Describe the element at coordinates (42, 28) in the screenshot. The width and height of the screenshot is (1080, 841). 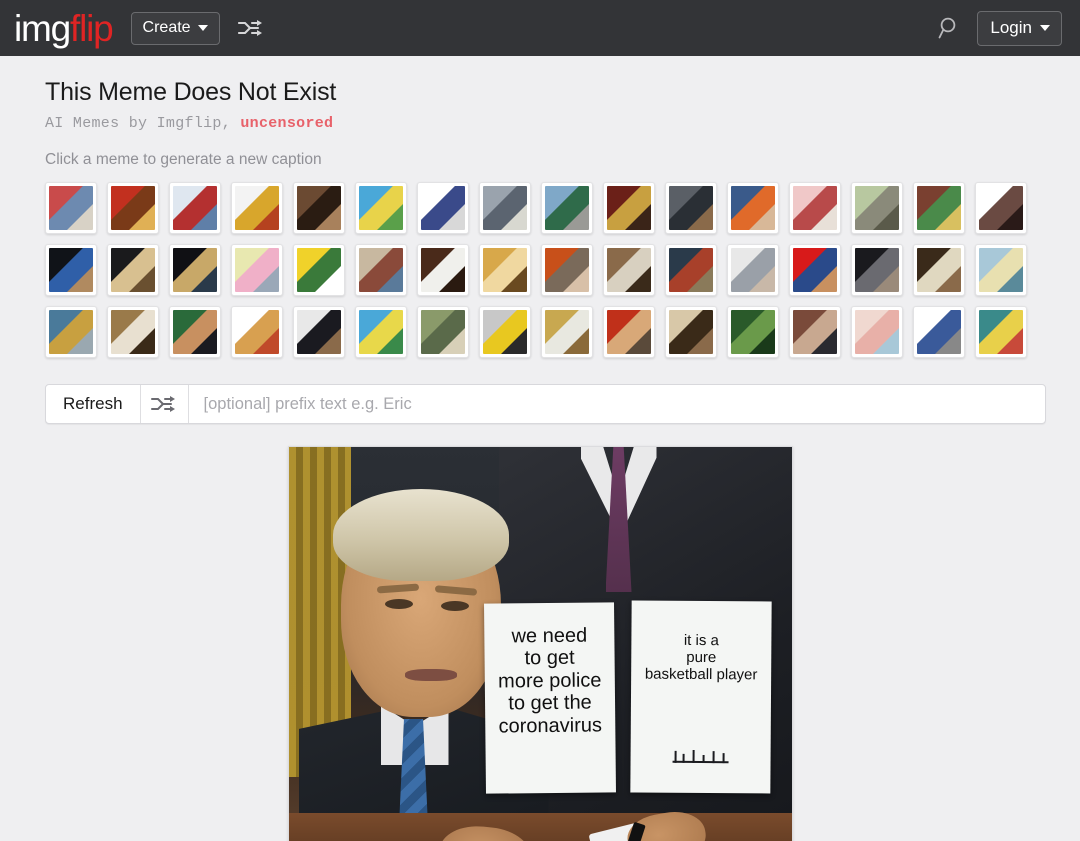
I see `logo-img-text: img` at that location.